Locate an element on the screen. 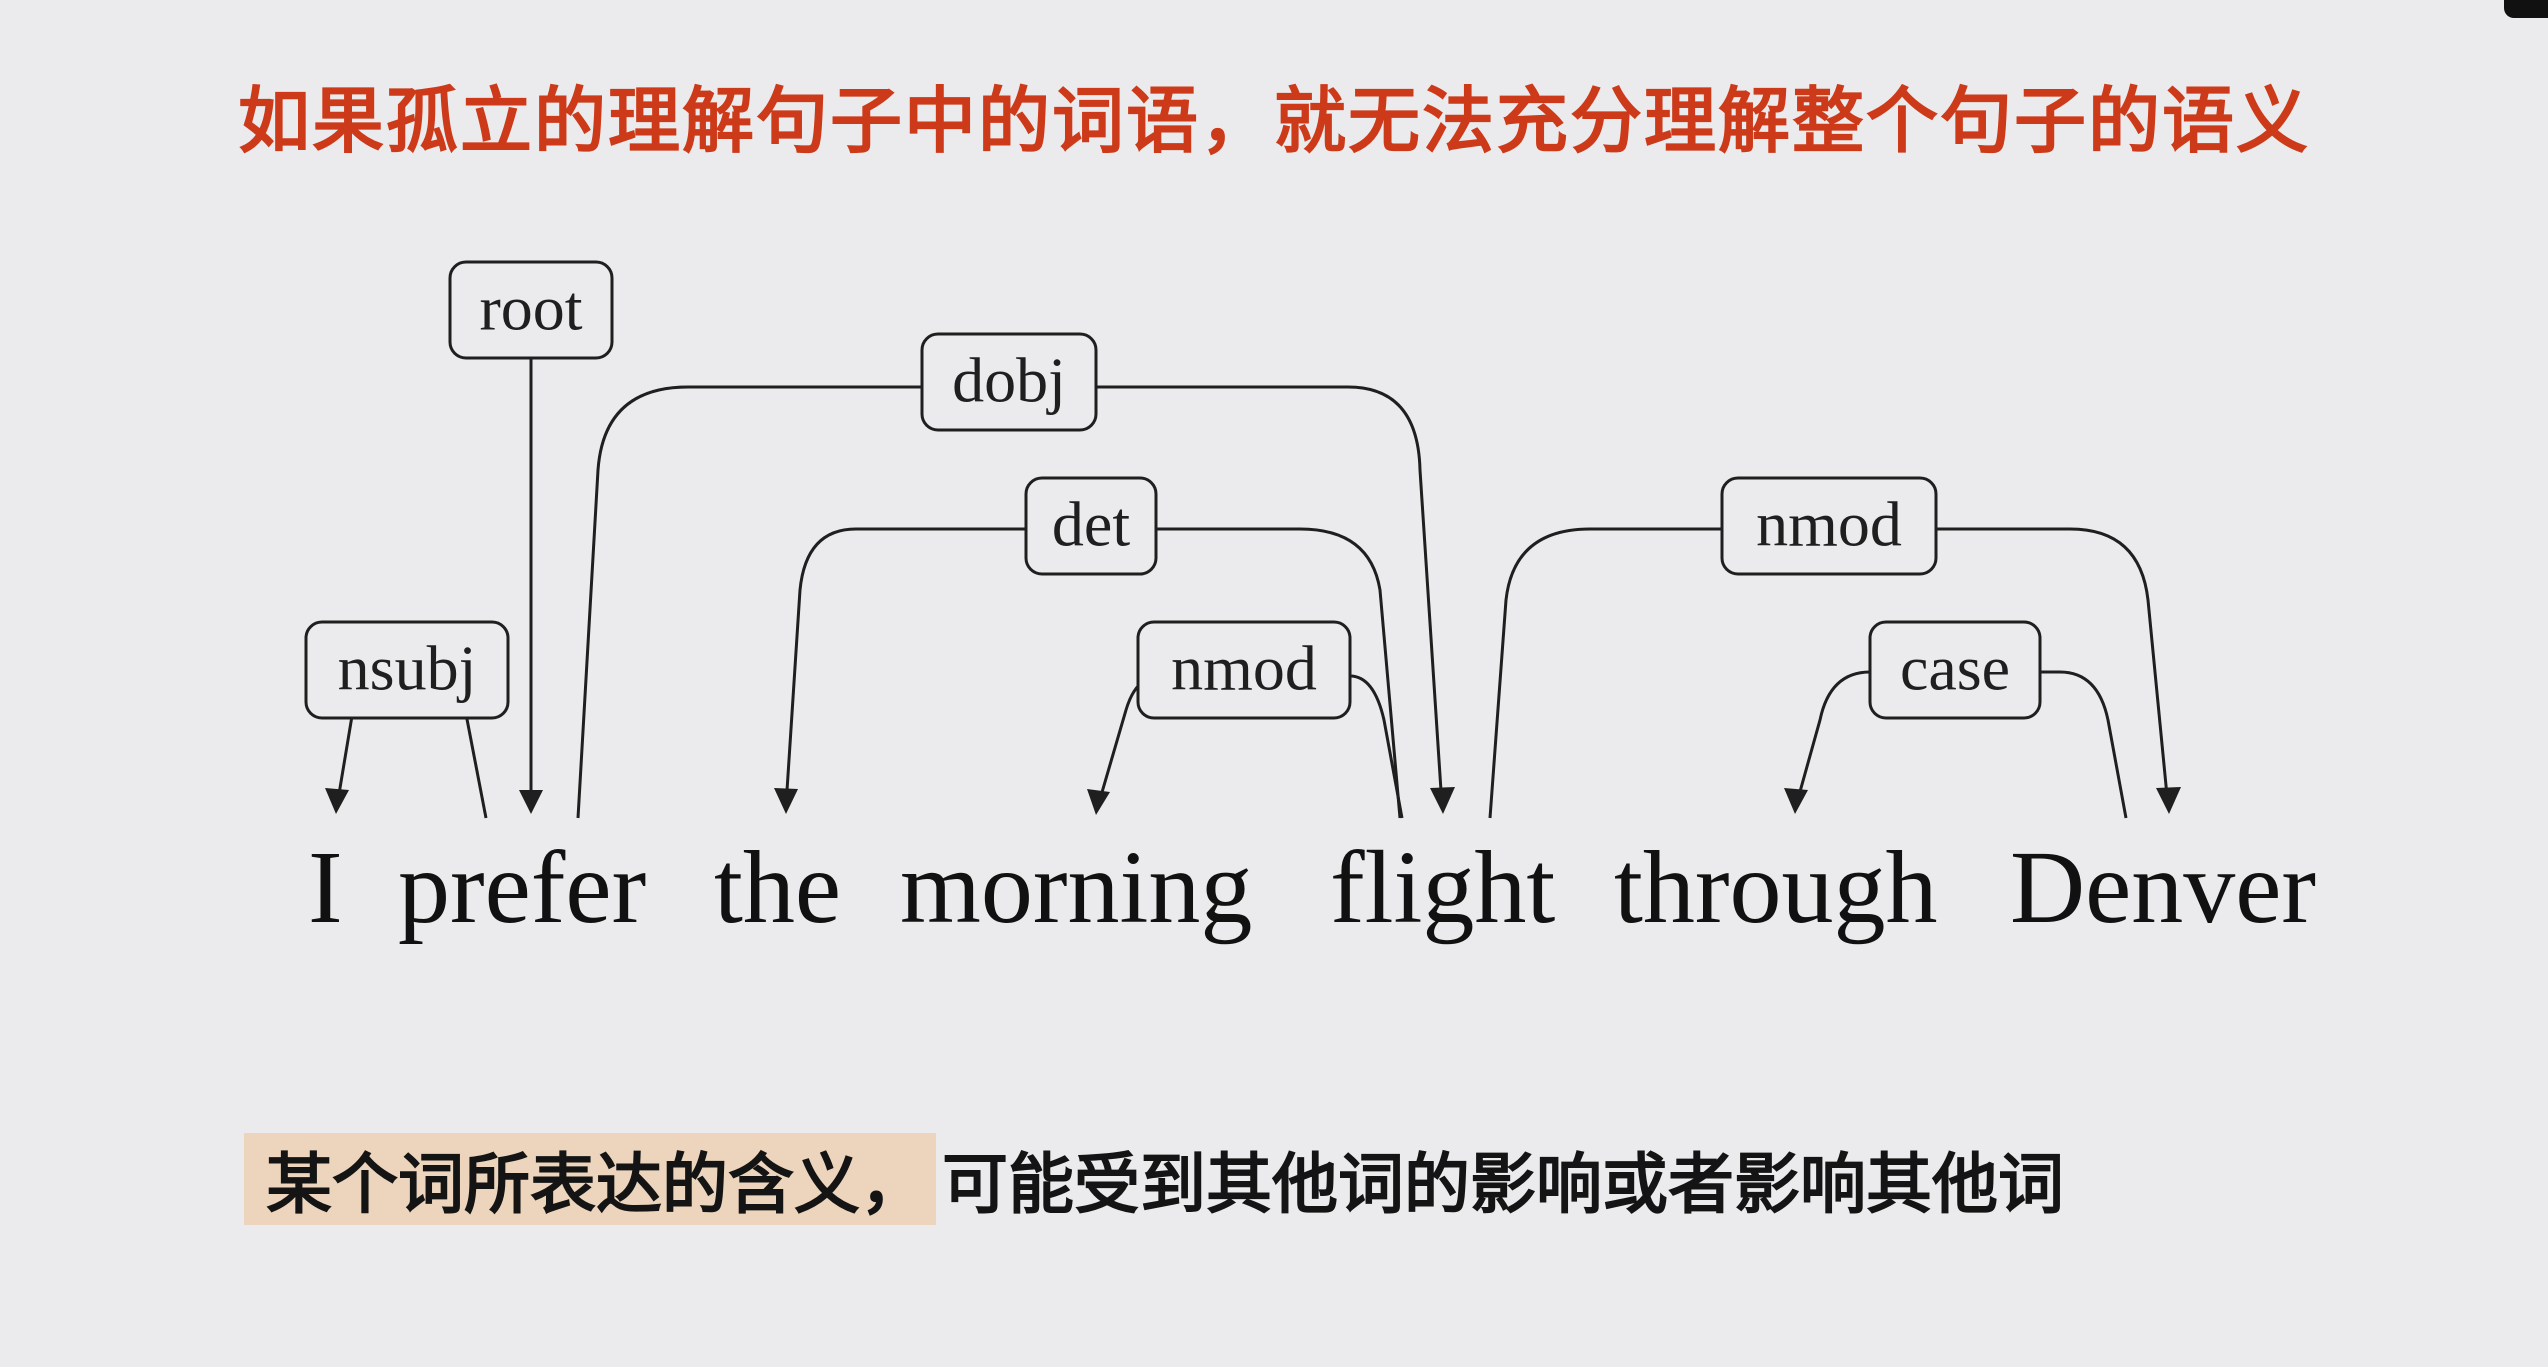 The image size is (2548, 1367). relation-label: nsubj is located at coordinates (407, 668).